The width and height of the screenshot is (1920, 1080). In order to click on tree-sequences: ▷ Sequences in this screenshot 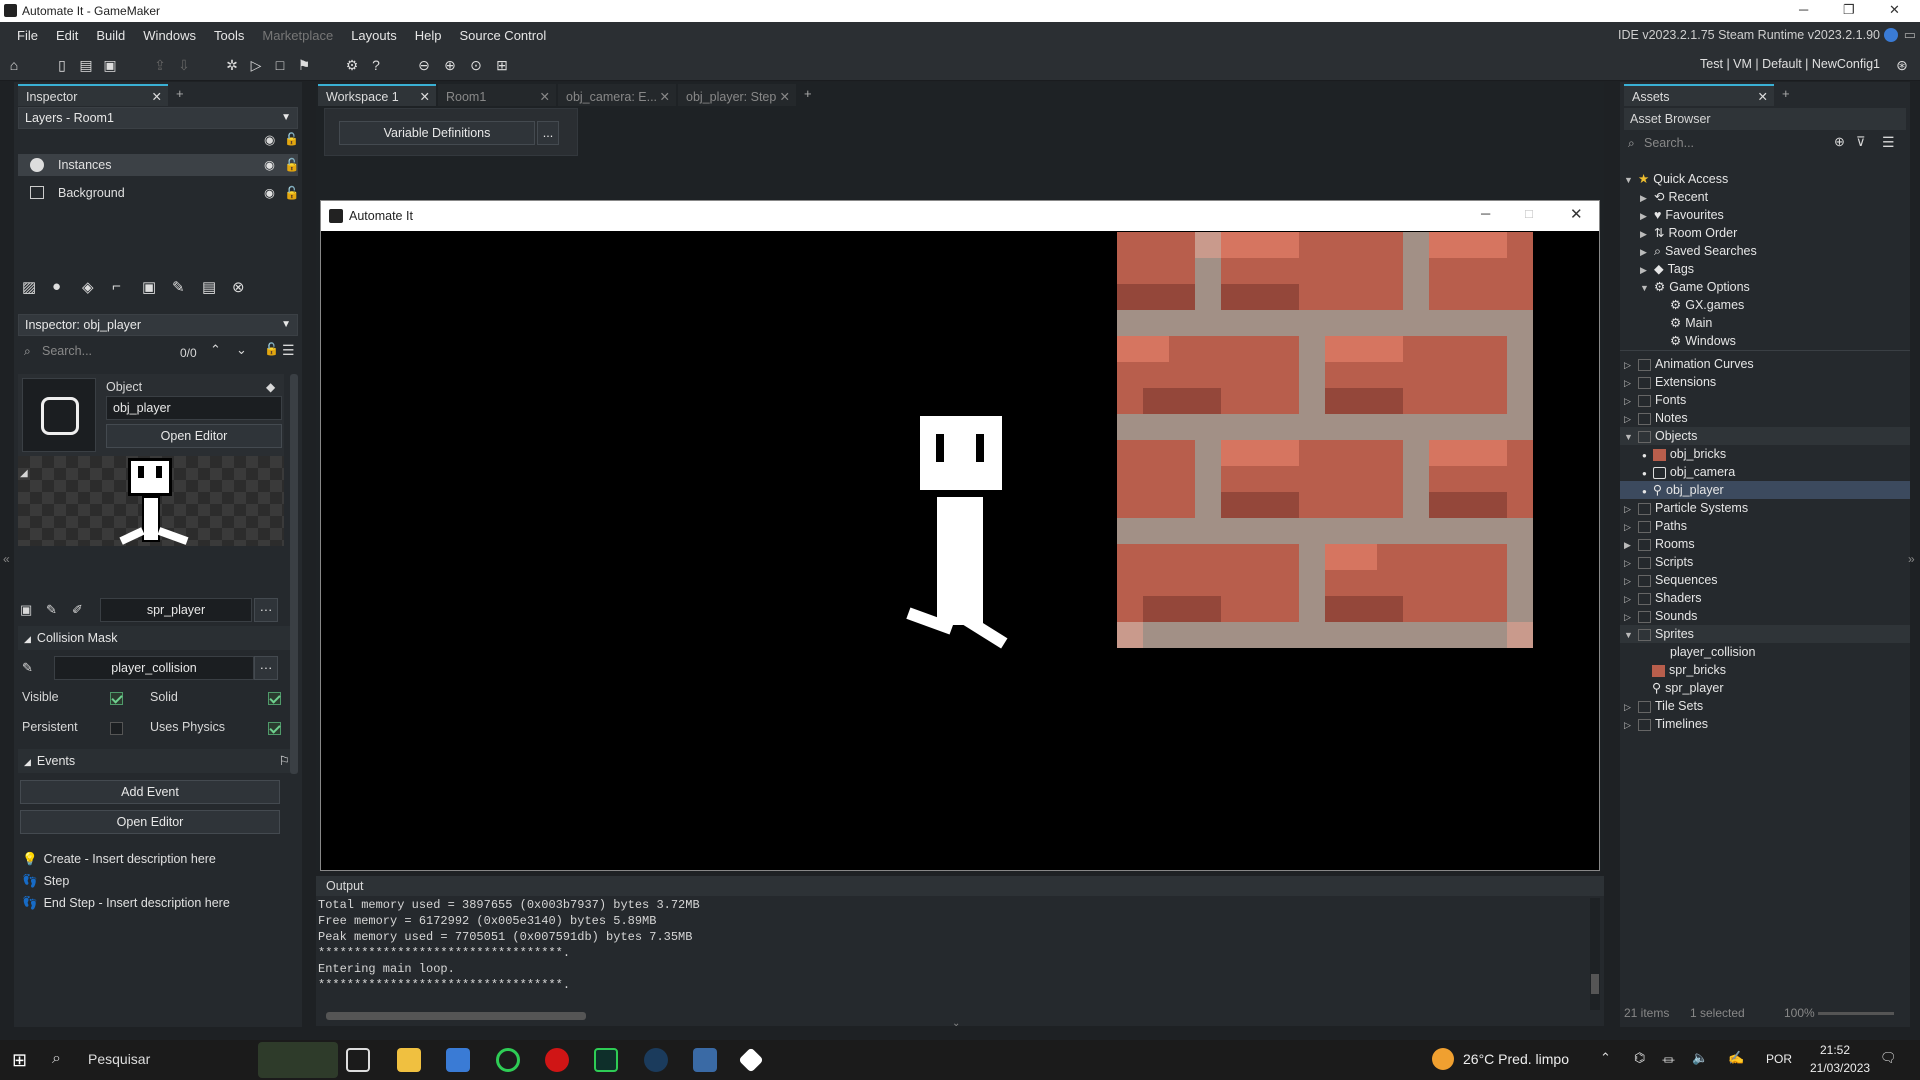, I will do `click(1671, 580)`.